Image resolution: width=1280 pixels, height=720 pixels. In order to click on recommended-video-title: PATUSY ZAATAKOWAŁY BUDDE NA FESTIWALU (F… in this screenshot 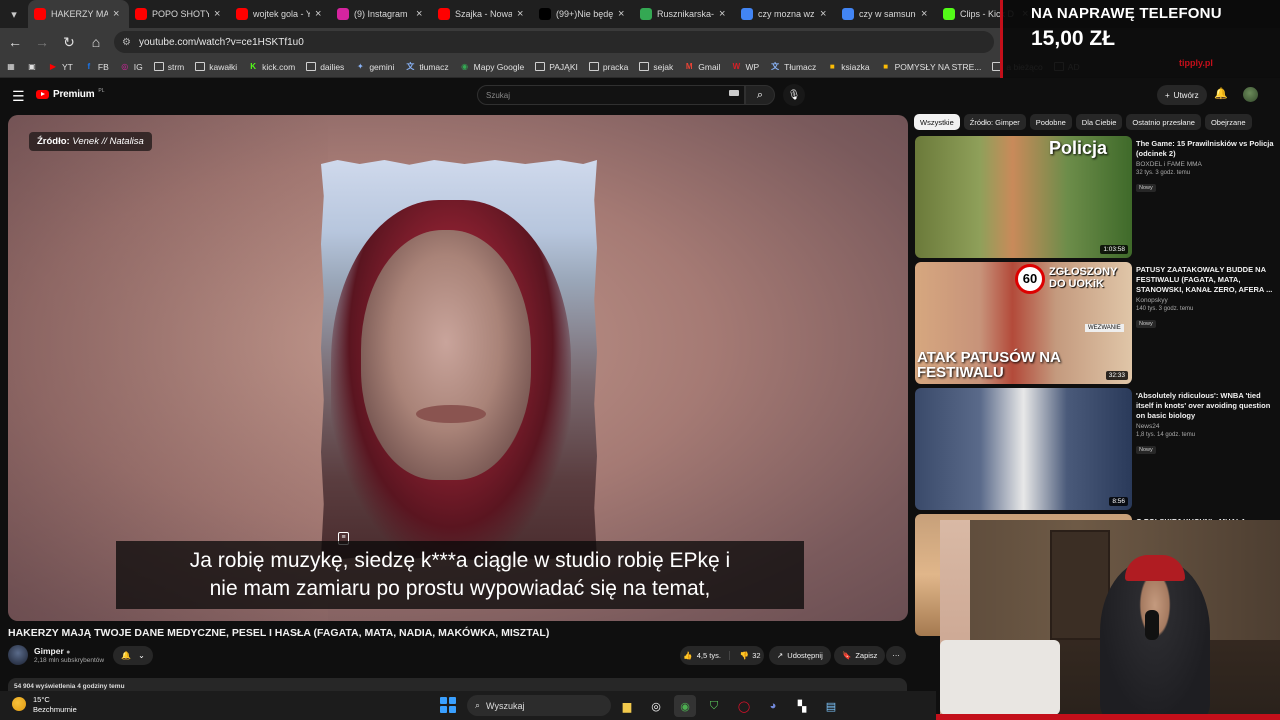, I will do `click(1205, 280)`.